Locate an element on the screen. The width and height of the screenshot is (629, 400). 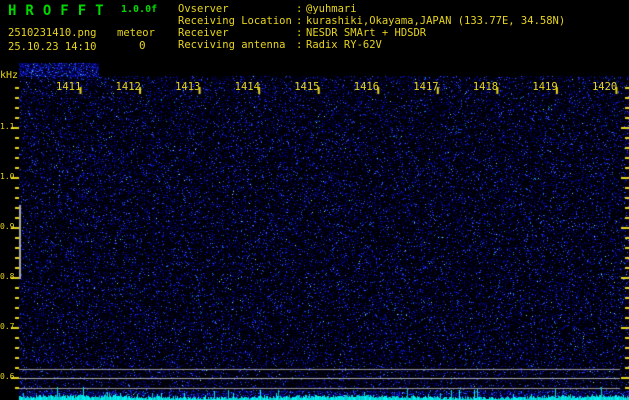
info-row: Recviving antenna: Radix RY-62V is located at coordinates (280, 45).